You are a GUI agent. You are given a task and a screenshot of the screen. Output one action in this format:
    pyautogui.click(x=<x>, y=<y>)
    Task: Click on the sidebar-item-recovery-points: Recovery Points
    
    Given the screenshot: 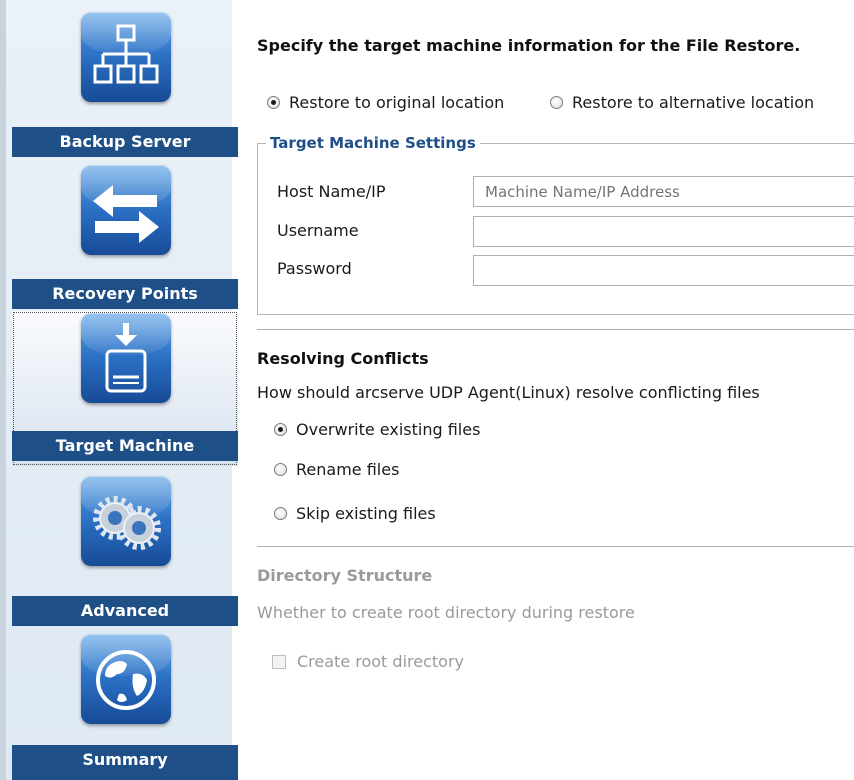 What is the action you would take?
    pyautogui.click(x=125, y=234)
    